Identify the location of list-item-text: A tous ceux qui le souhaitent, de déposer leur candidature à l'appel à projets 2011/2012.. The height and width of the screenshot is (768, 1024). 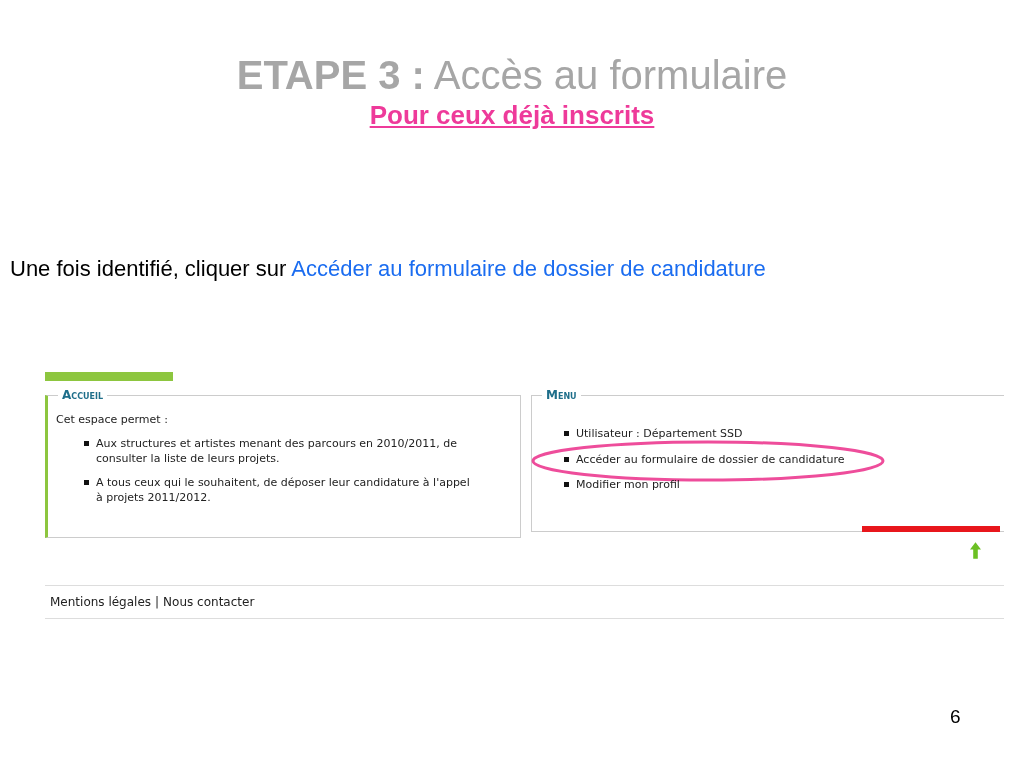
(283, 490).